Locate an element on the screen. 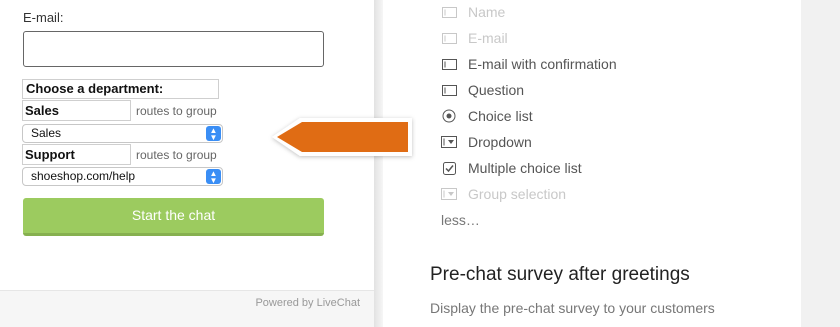  orange-arrow-icon is located at coordinates (342, 137).